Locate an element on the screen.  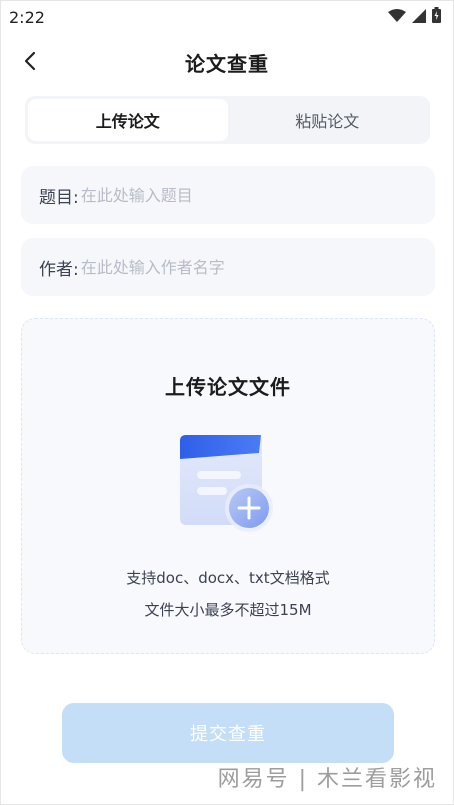
page-title: 论文查重 is located at coordinates (227, 63).